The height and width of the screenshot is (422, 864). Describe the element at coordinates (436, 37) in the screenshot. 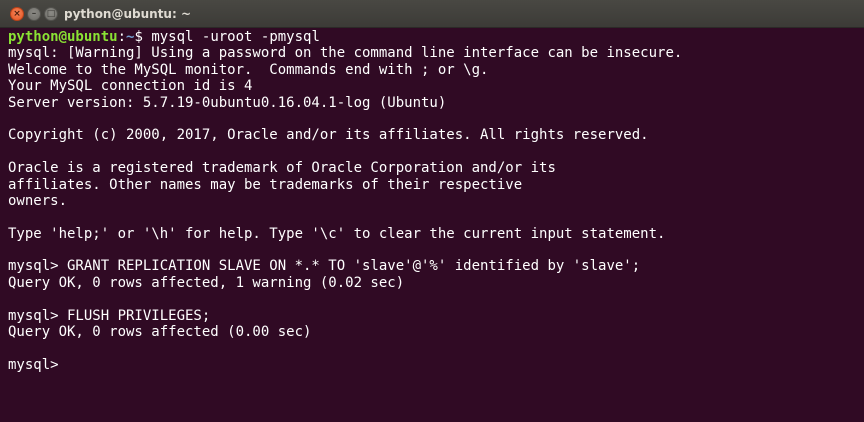

I see `shell-prompt-line: python@ubuntu:~$ mysql -uroot -pmysql` at that location.